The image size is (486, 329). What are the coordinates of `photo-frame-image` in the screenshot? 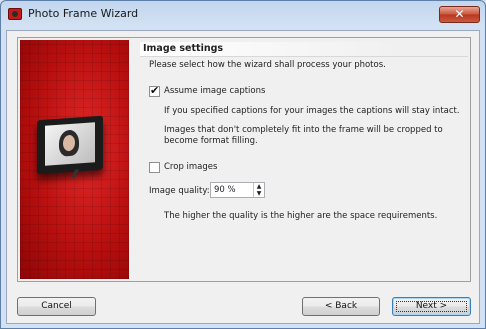 It's located at (70, 146).